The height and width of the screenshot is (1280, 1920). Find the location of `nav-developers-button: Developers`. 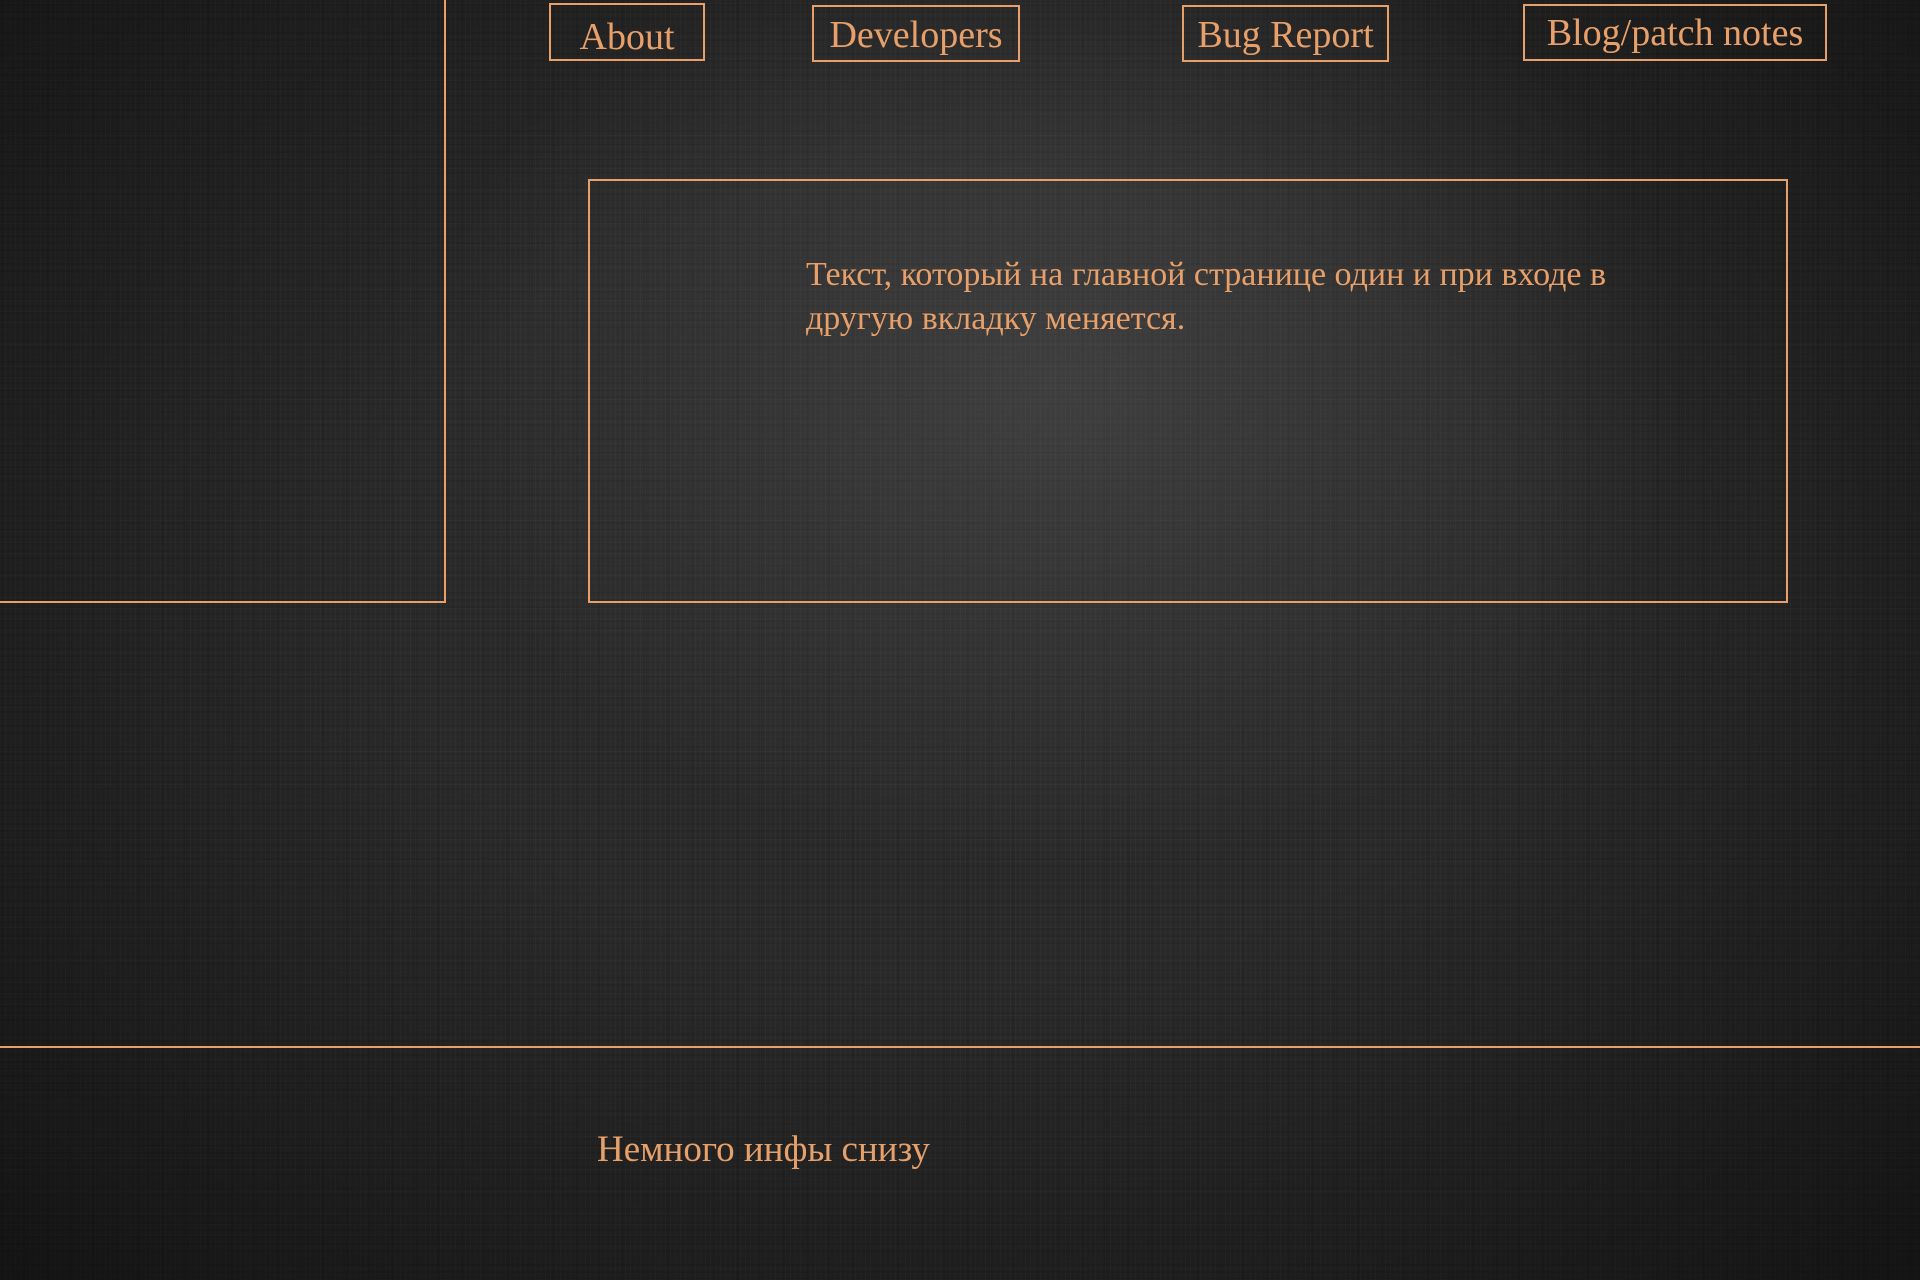

nav-developers-button: Developers is located at coordinates (916, 33).